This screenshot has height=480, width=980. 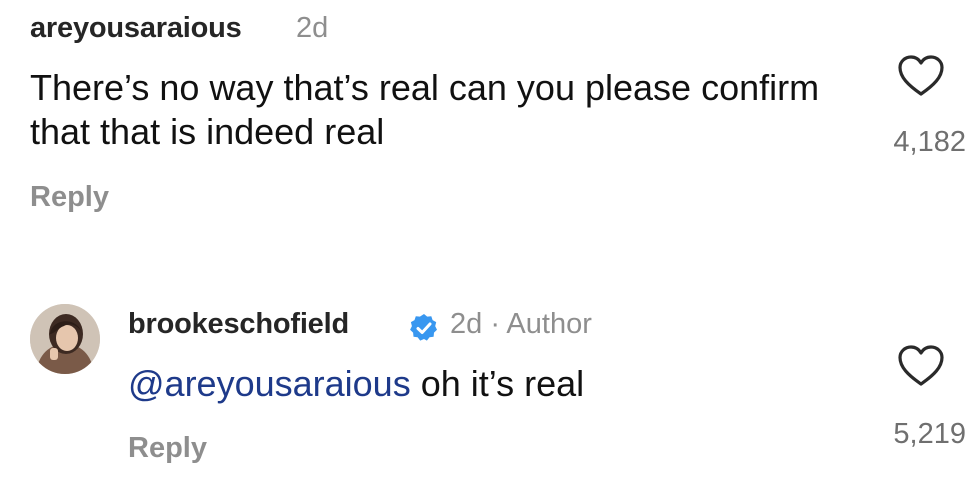 I want to click on avatar, so click(x=65, y=339).